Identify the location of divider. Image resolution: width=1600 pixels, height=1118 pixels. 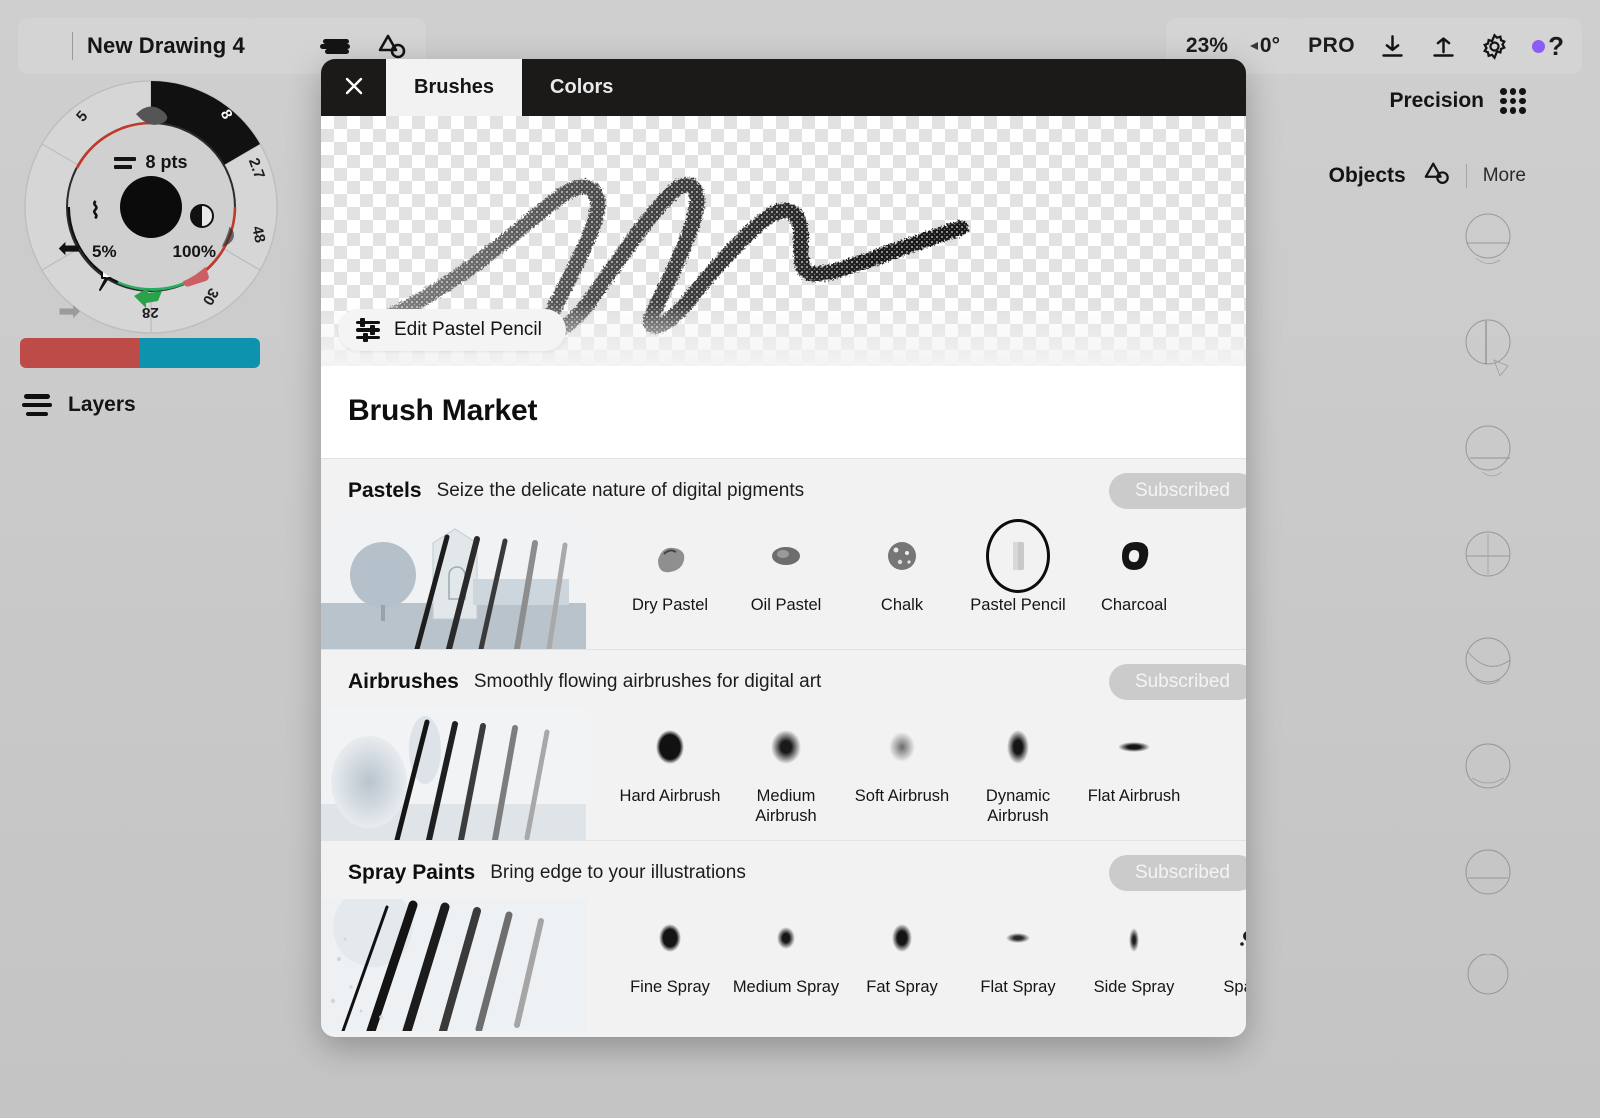
(72, 46).